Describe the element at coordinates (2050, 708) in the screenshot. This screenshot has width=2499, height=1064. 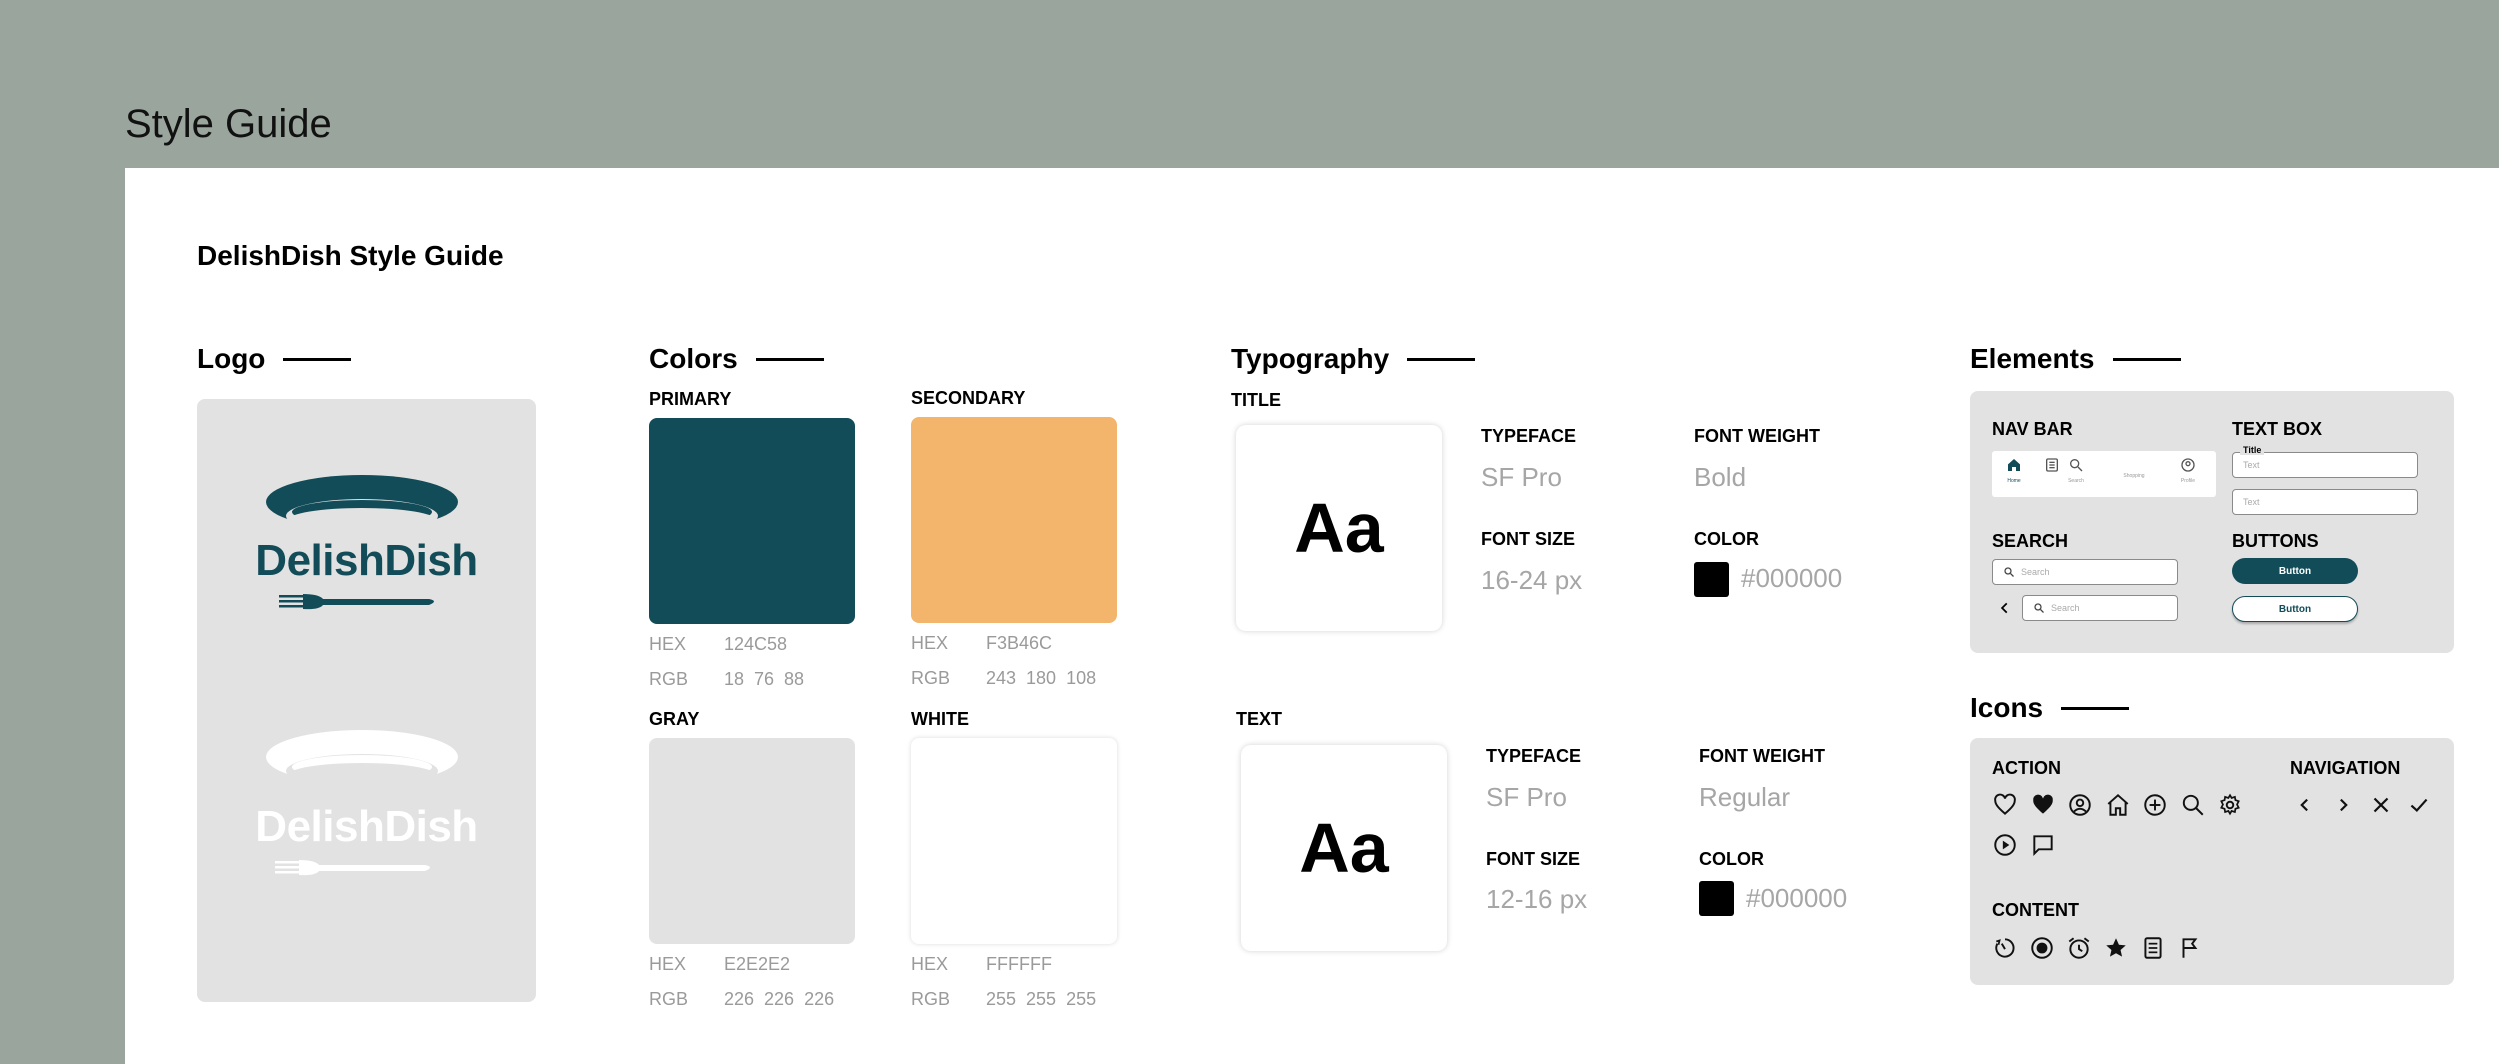
I see `icons-section-title: Icons` at that location.